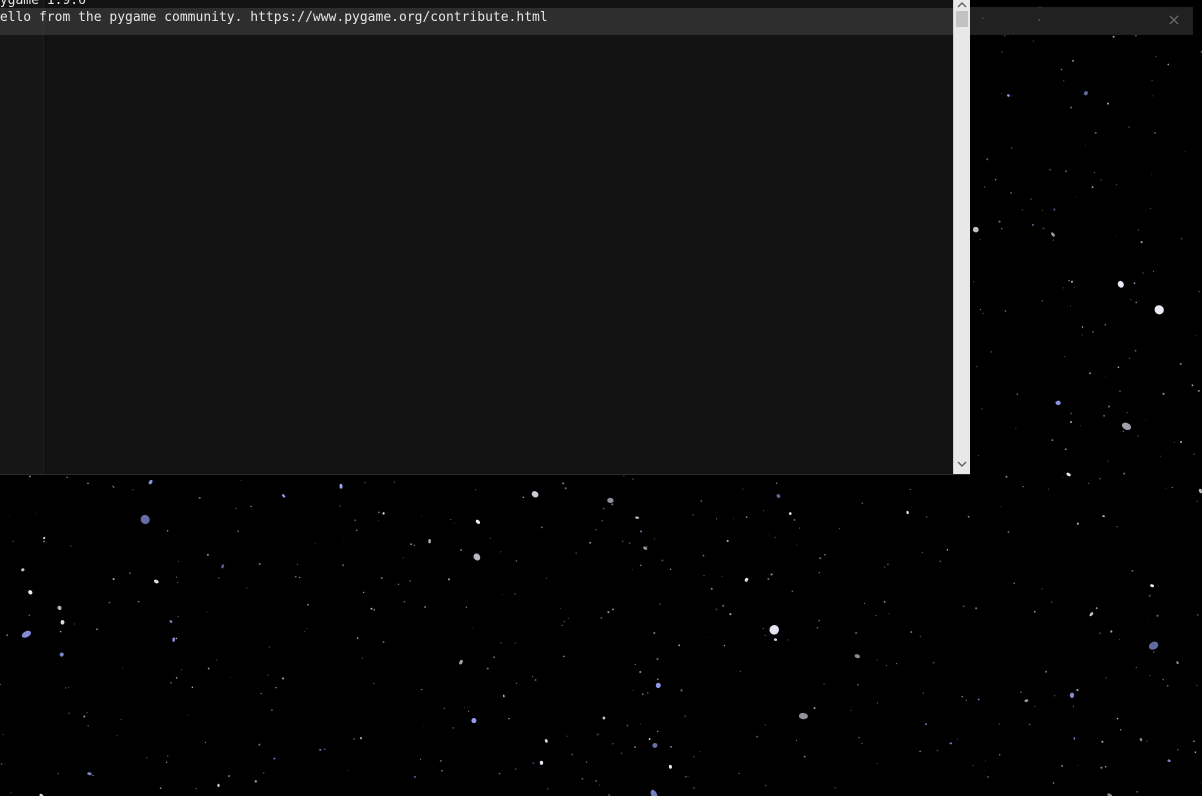 The width and height of the screenshot is (1202, 796). Describe the element at coordinates (961, 237) in the screenshot. I see `vertical-scrollbar` at that location.